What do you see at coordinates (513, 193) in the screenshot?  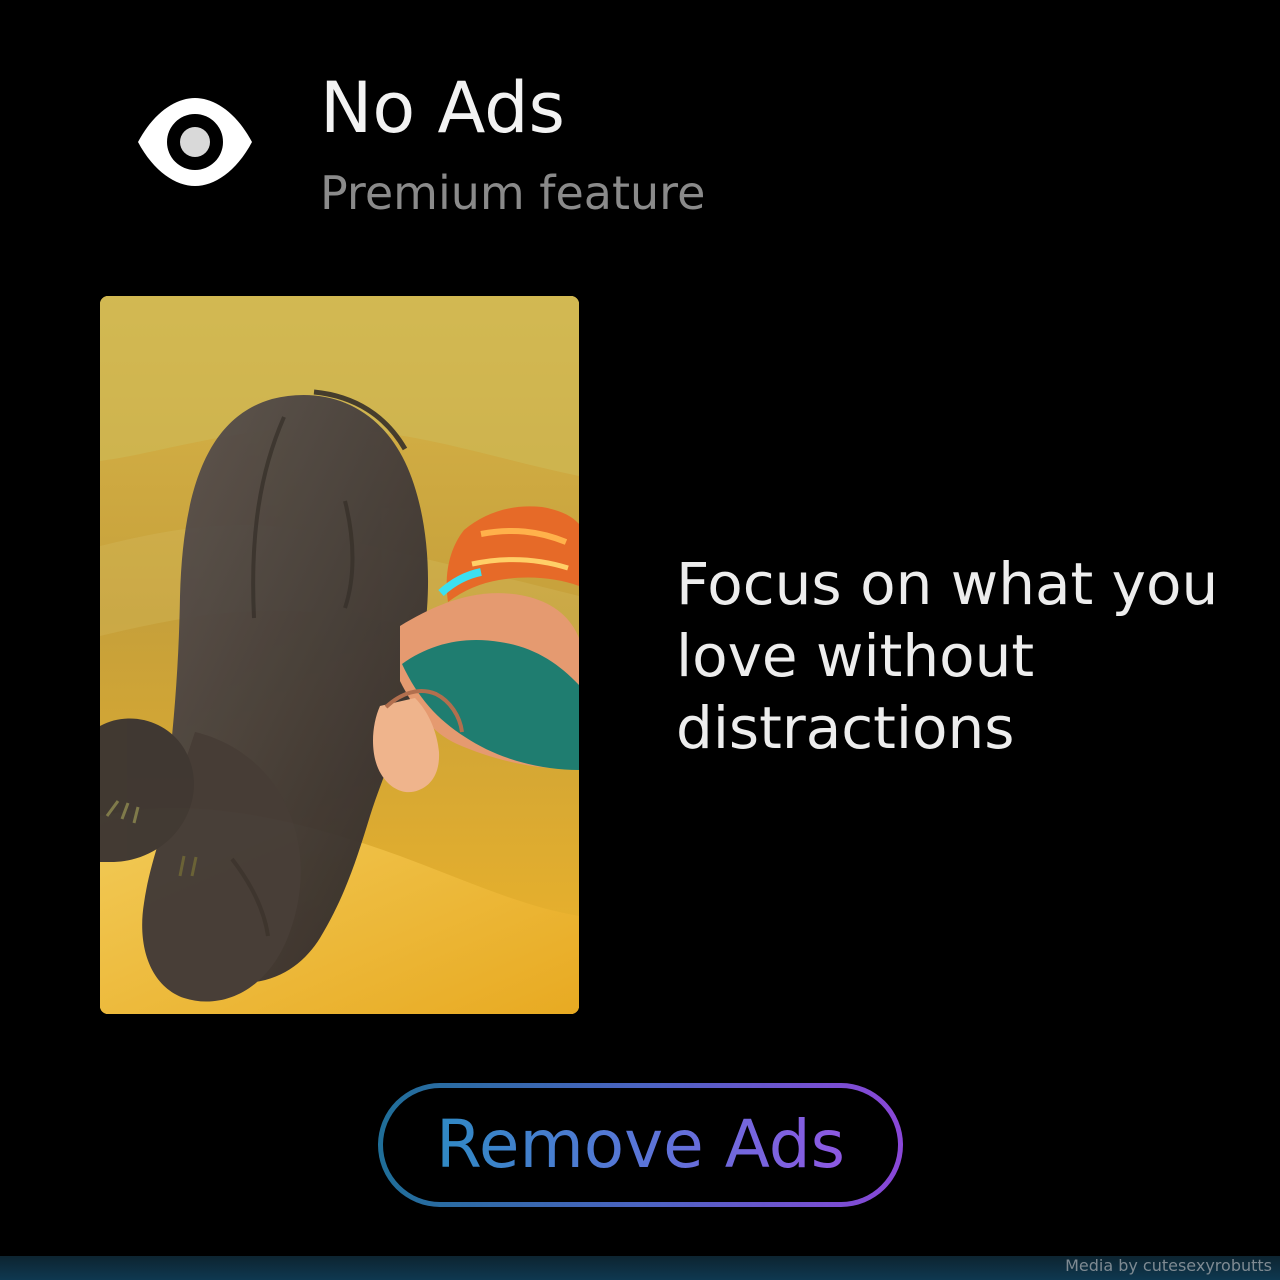 I see `premium-feature-label: Premium feature` at bounding box center [513, 193].